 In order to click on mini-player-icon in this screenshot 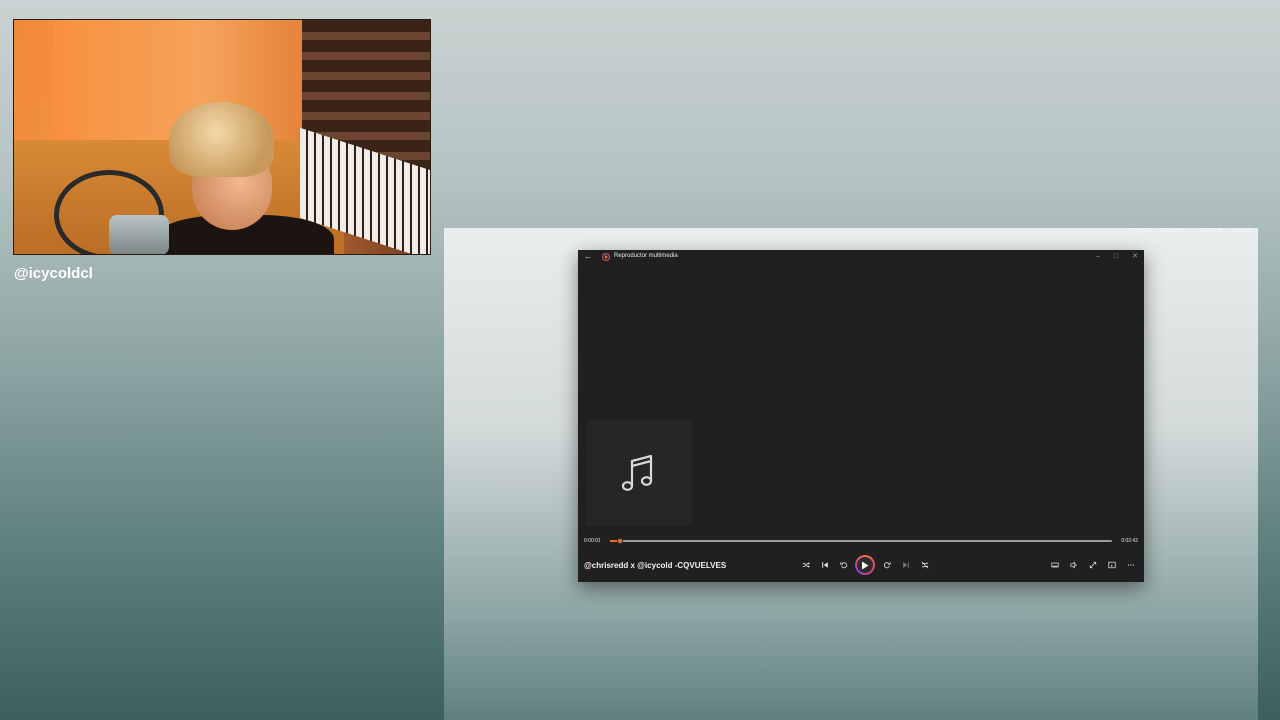, I will do `click(1054, 565)`.